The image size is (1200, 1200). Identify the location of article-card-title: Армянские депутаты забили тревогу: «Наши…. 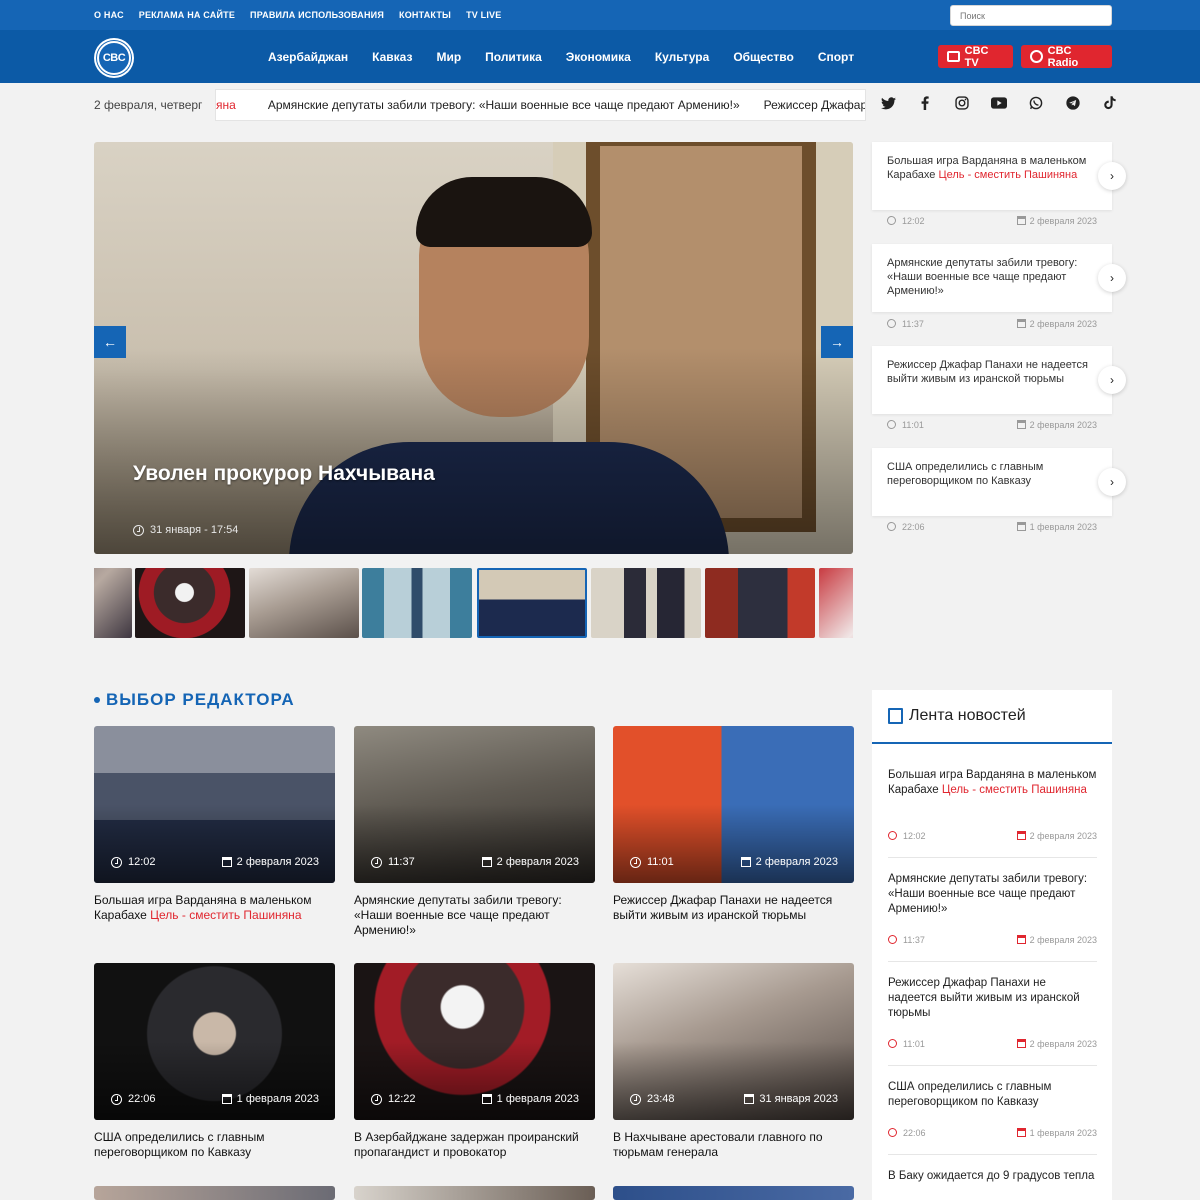
(474, 915).